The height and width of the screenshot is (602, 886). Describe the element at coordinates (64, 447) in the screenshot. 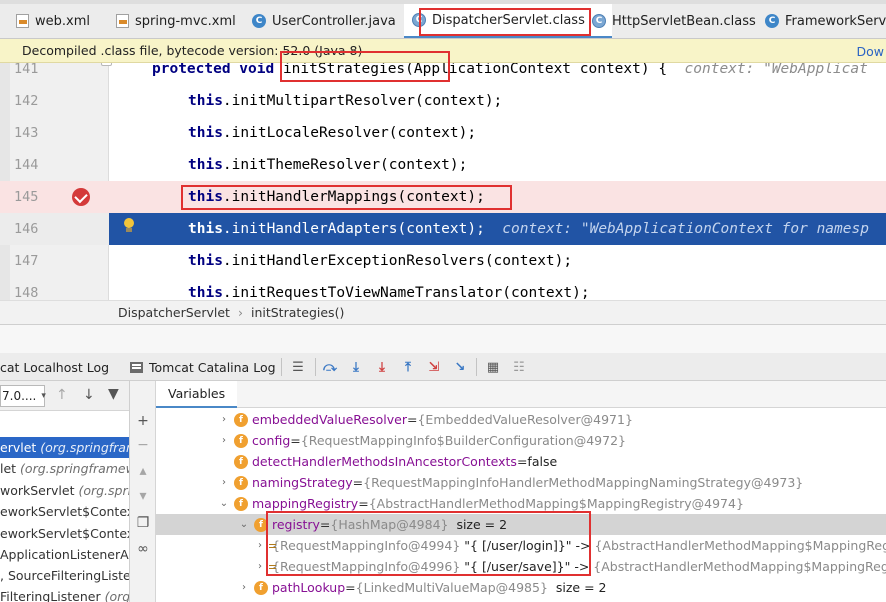

I see `frame-row: ervlet (org.springframe` at that location.